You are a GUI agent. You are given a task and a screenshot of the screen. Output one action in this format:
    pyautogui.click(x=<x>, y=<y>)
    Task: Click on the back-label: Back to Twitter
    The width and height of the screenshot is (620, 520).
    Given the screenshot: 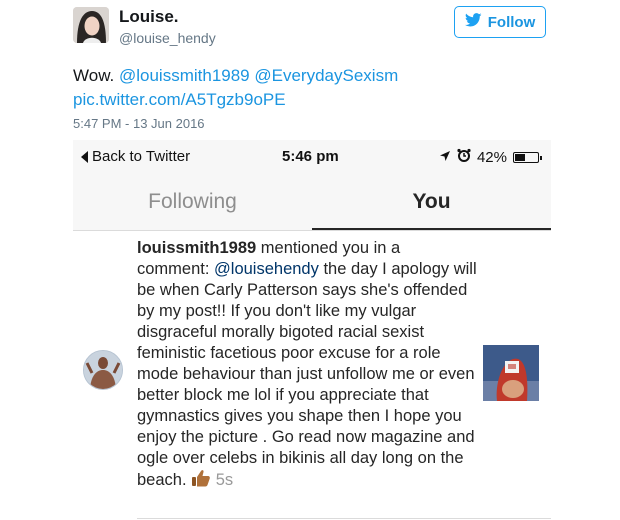 What is the action you would take?
    pyautogui.click(x=141, y=156)
    